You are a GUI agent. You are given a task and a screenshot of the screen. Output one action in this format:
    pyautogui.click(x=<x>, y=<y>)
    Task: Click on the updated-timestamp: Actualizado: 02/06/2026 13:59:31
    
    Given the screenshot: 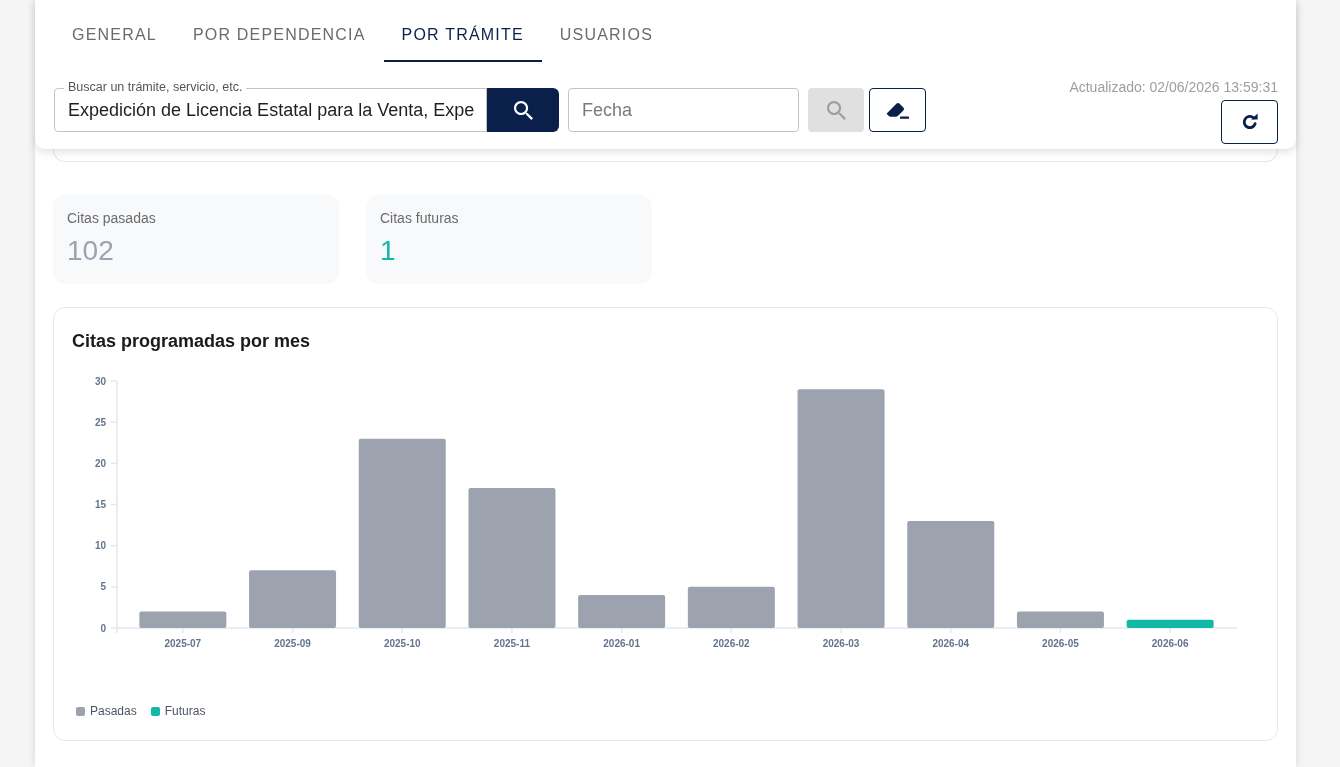 What is the action you would take?
    pyautogui.click(x=1173, y=87)
    